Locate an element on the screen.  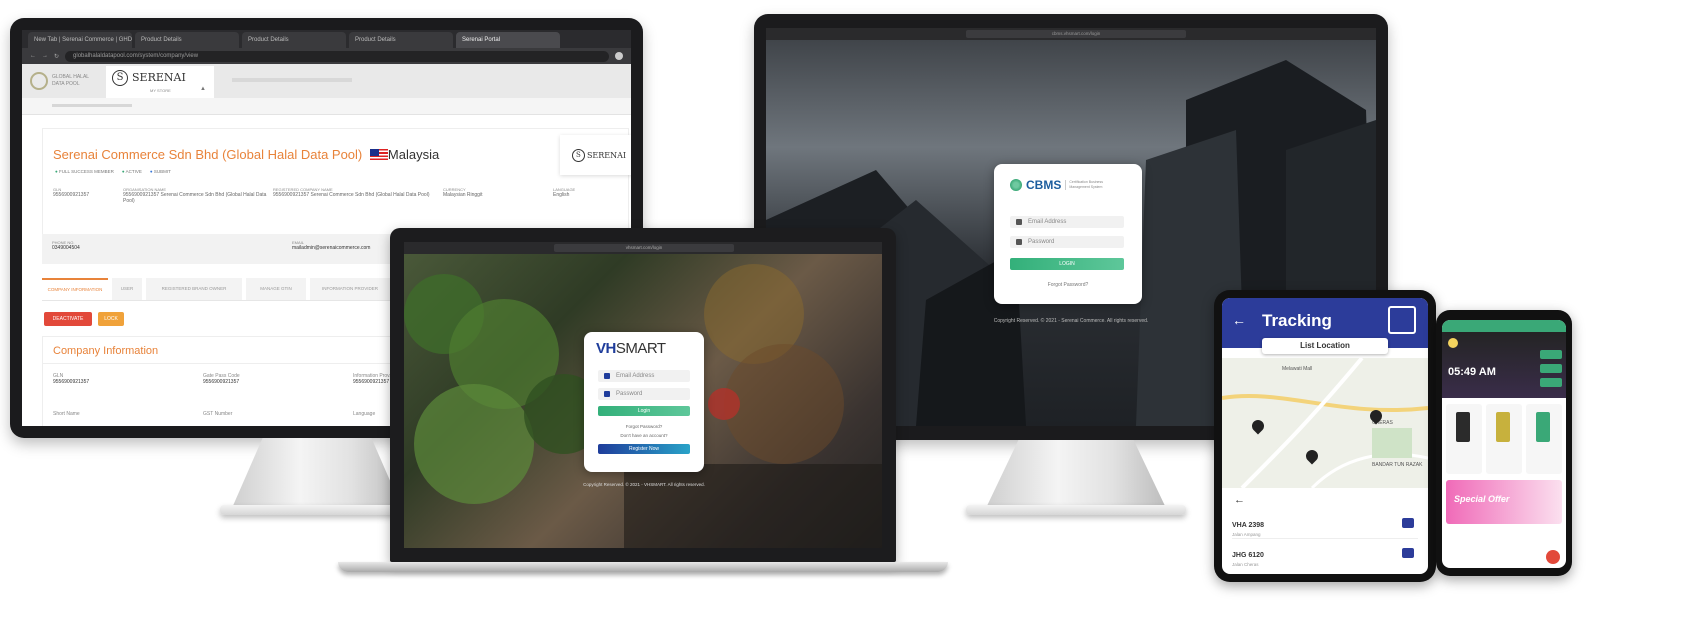
left-monitor-stand is located at coordinates (317, 473).